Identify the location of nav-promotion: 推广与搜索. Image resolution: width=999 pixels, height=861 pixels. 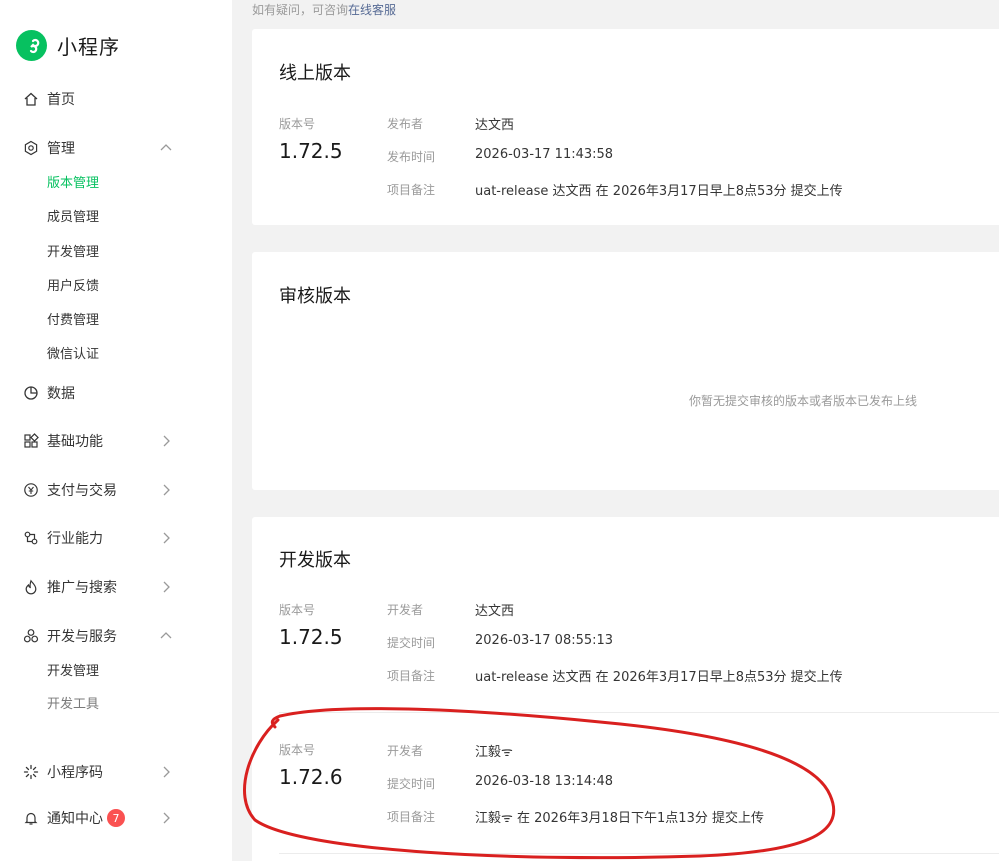
(117, 587).